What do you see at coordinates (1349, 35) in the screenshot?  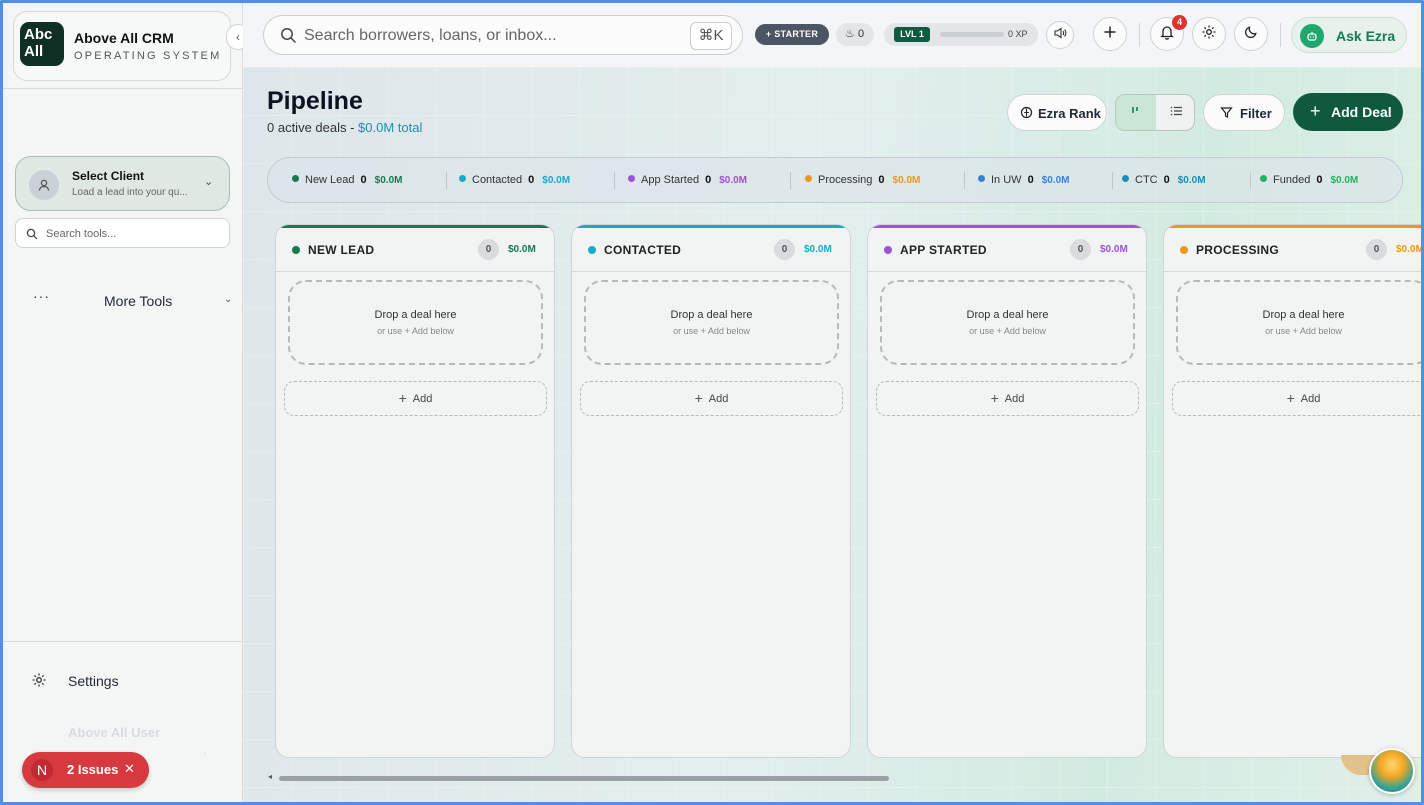 I see `ask-ezra-button: Ask Ezra` at bounding box center [1349, 35].